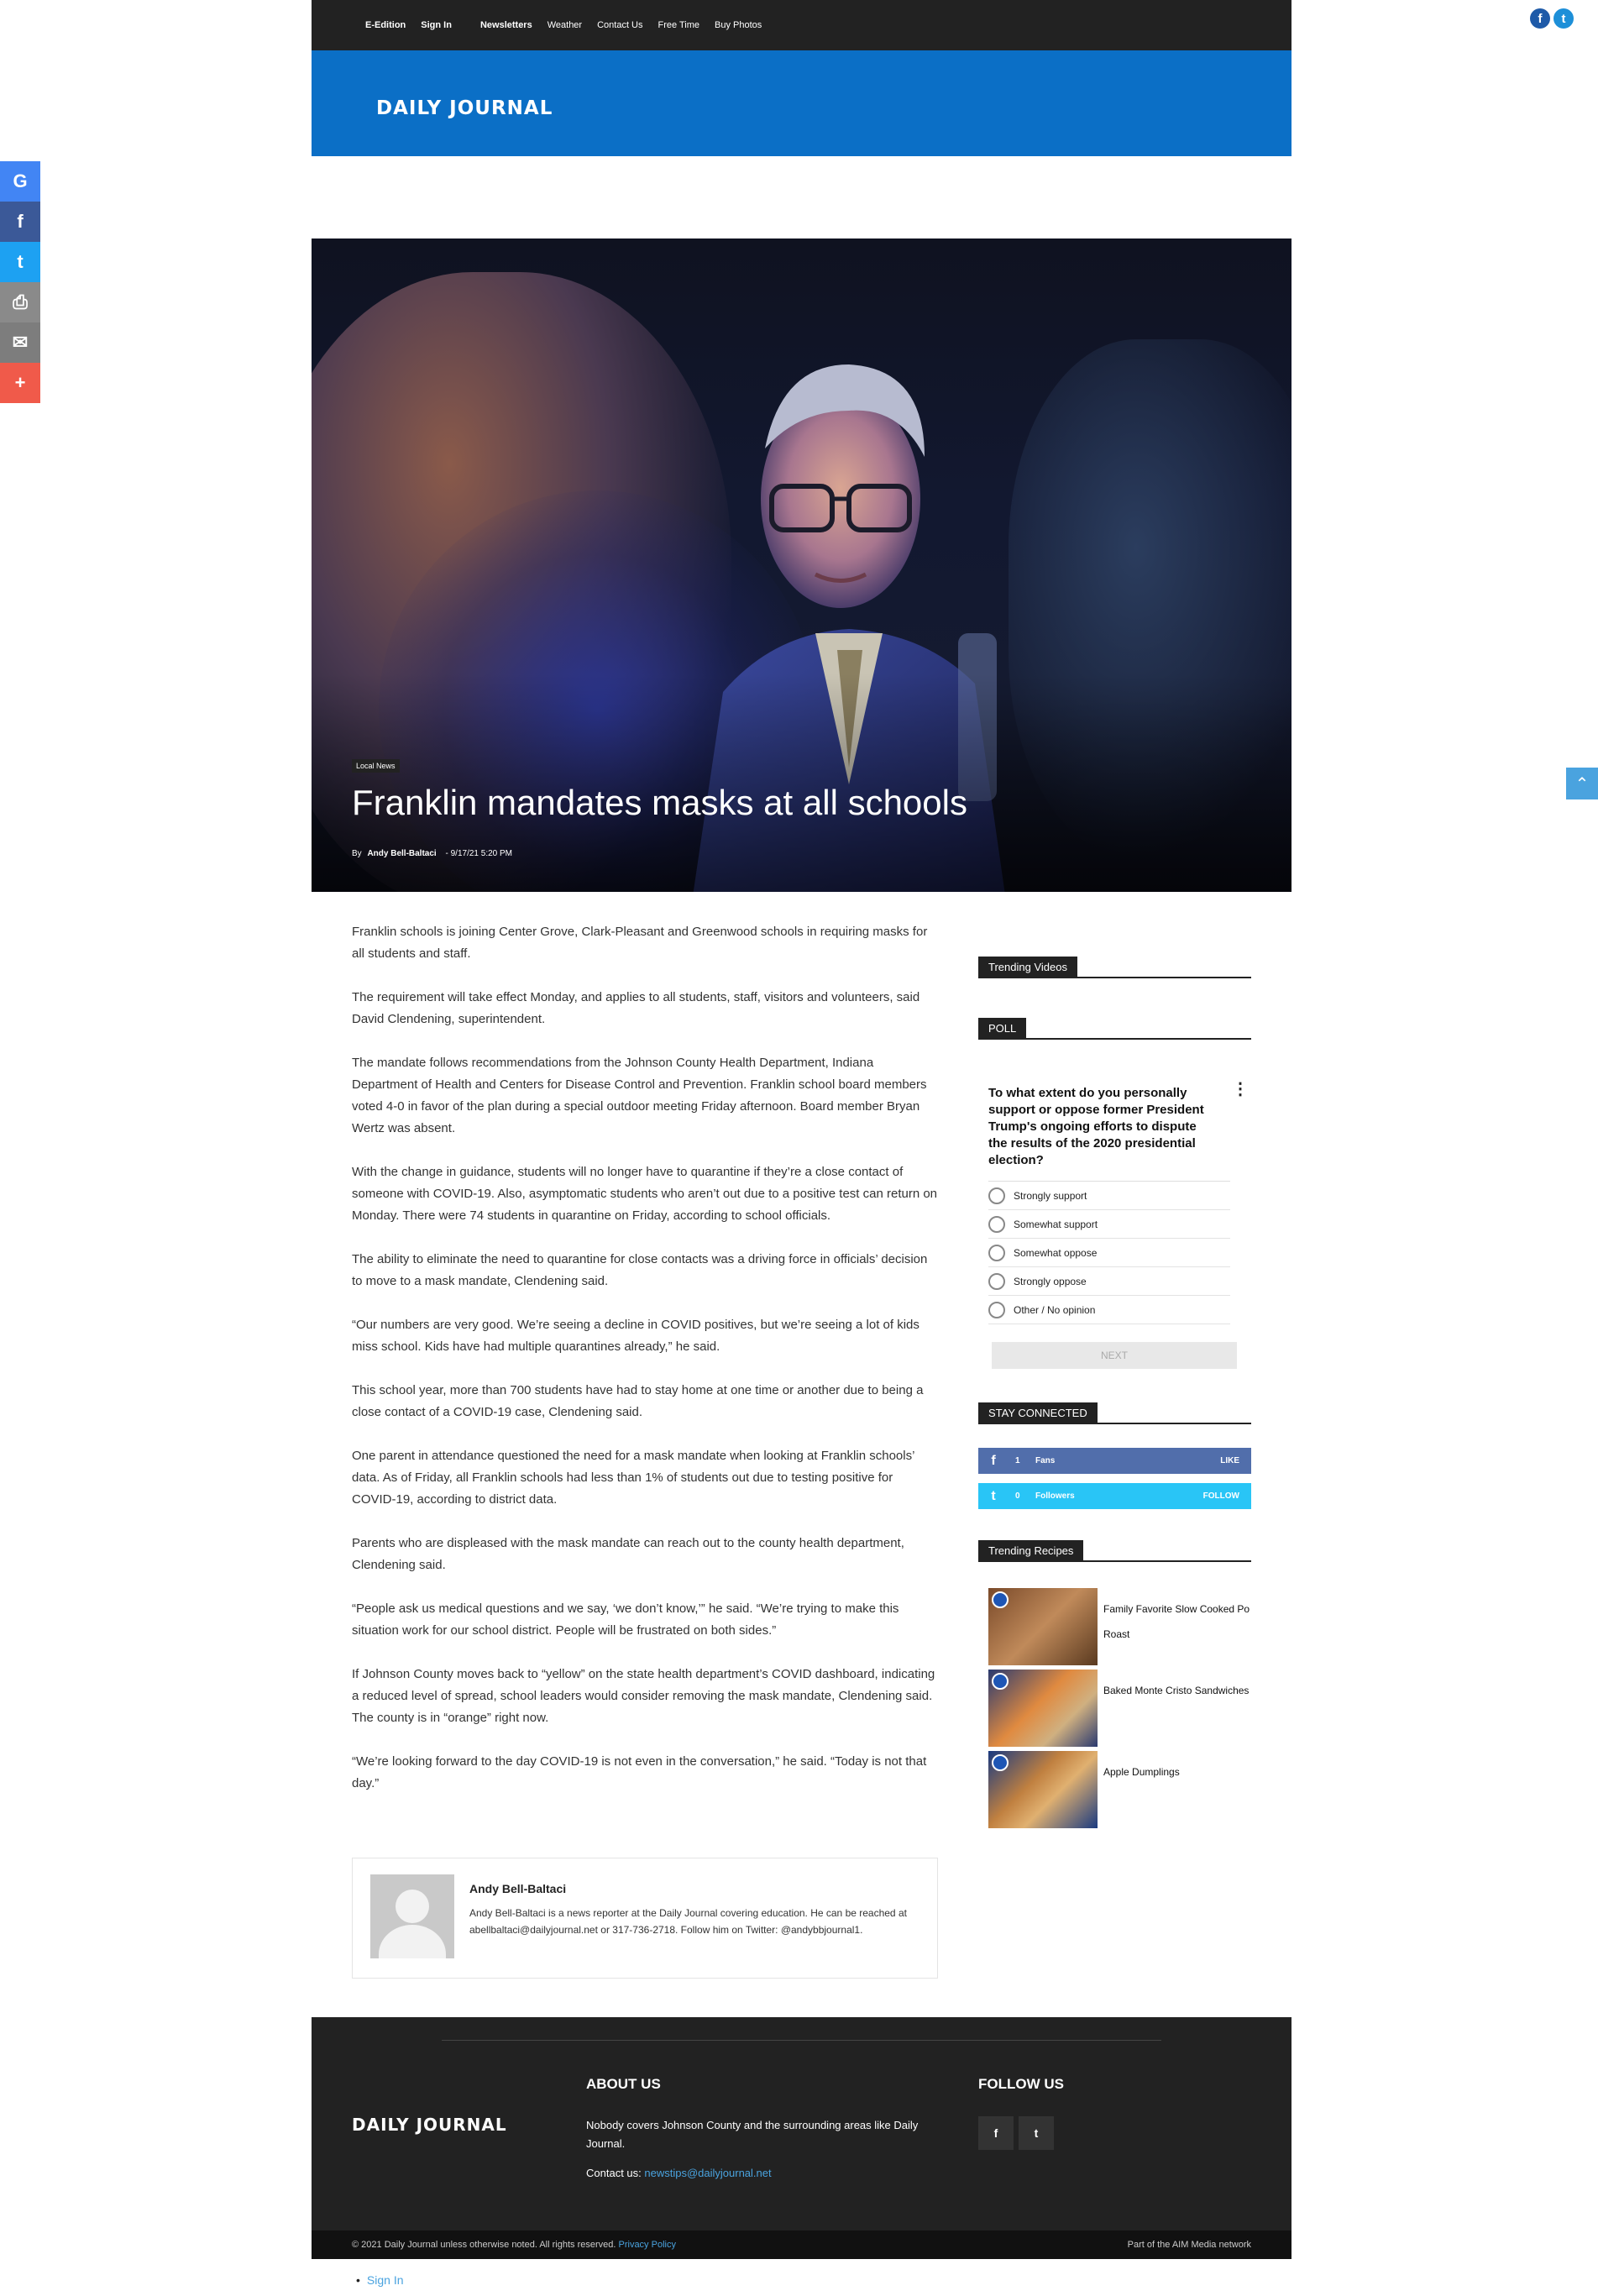  Describe the element at coordinates (481, 853) in the screenshot. I see `byline-date: 9/17/21 5:20 PM` at that location.